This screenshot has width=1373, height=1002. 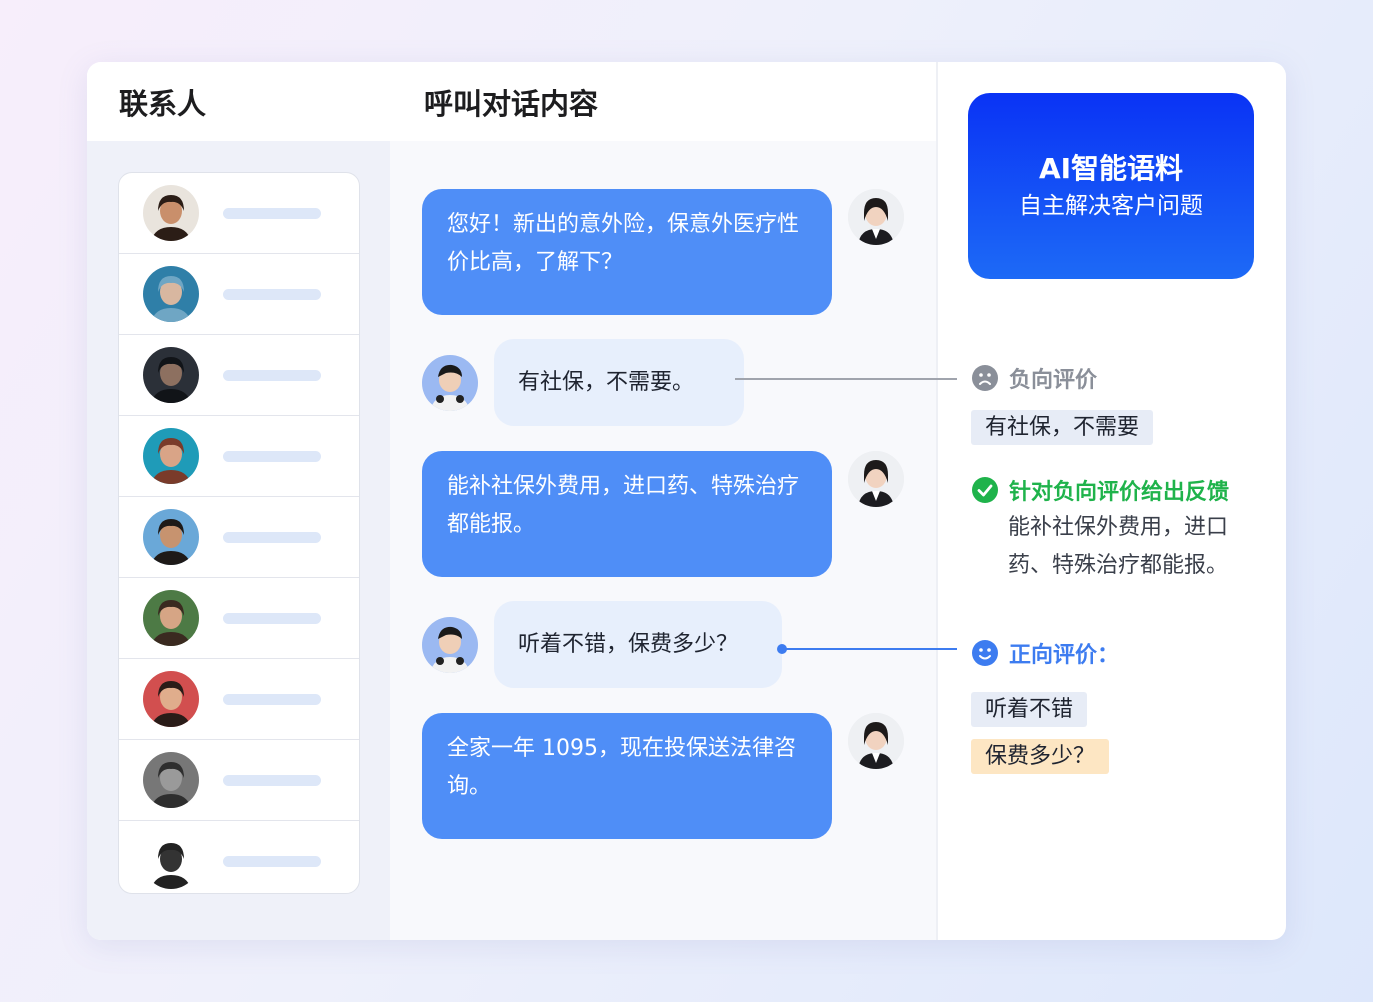 What do you see at coordinates (869, 649) in the screenshot?
I see `positive-connector-line` at bounding box center [869, 649].